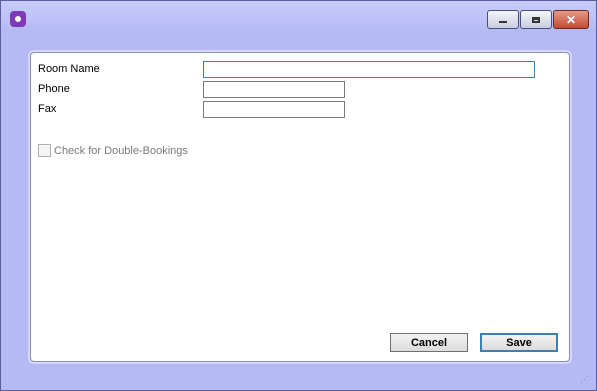 The width and height of the screenshot is (597, 391). I want to click on double-booking-label: Check for Double-Bookings, so click(121, 150).